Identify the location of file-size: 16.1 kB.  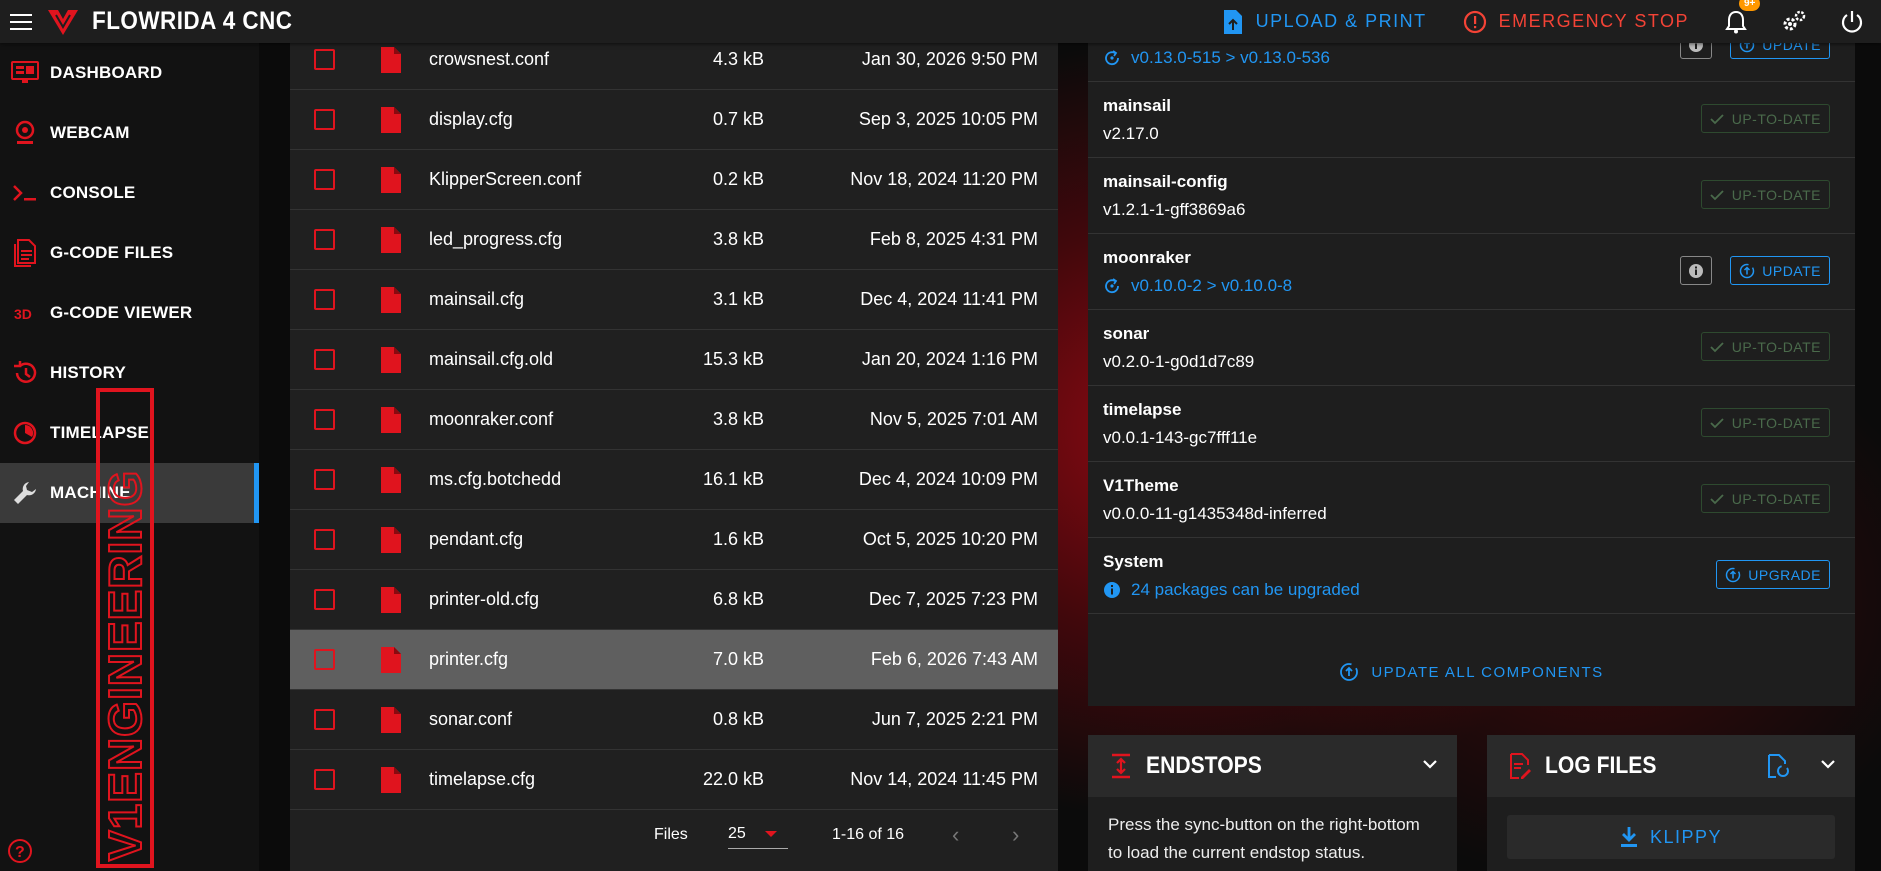
(733, 479).